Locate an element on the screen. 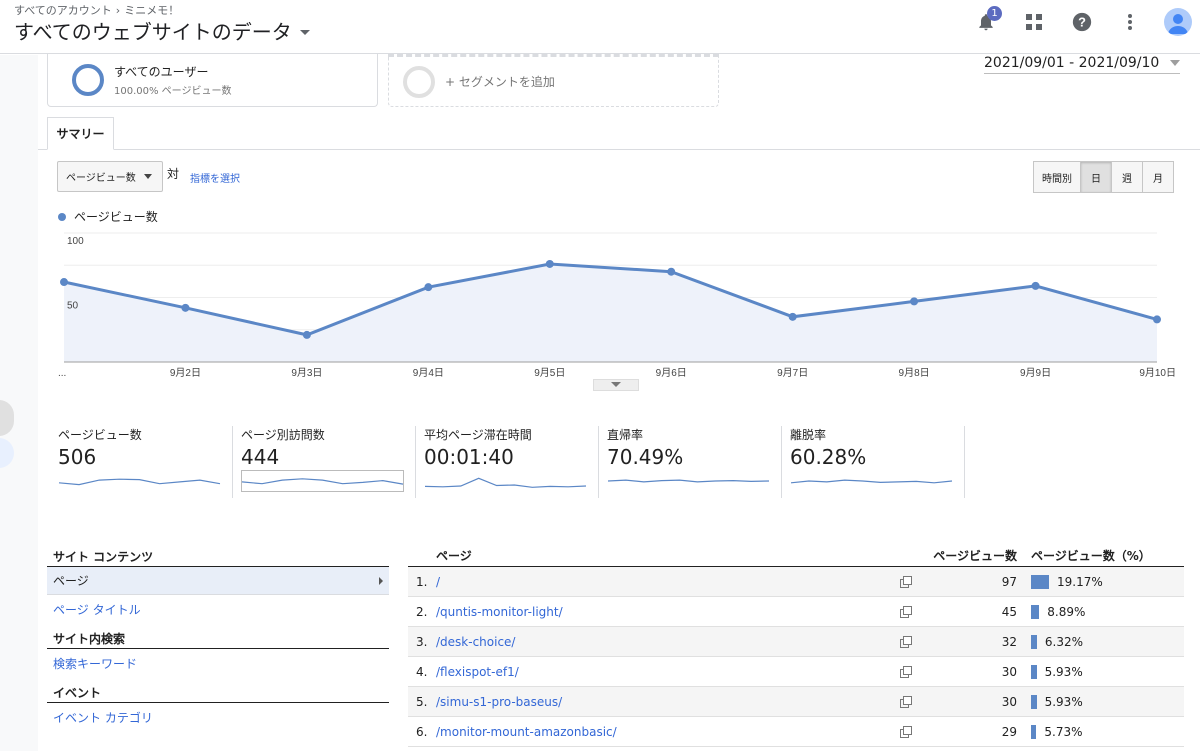  segment-card-all-users: すべてのユーザー 100.00% ページビュー数 is located at coordinates (212, 80).